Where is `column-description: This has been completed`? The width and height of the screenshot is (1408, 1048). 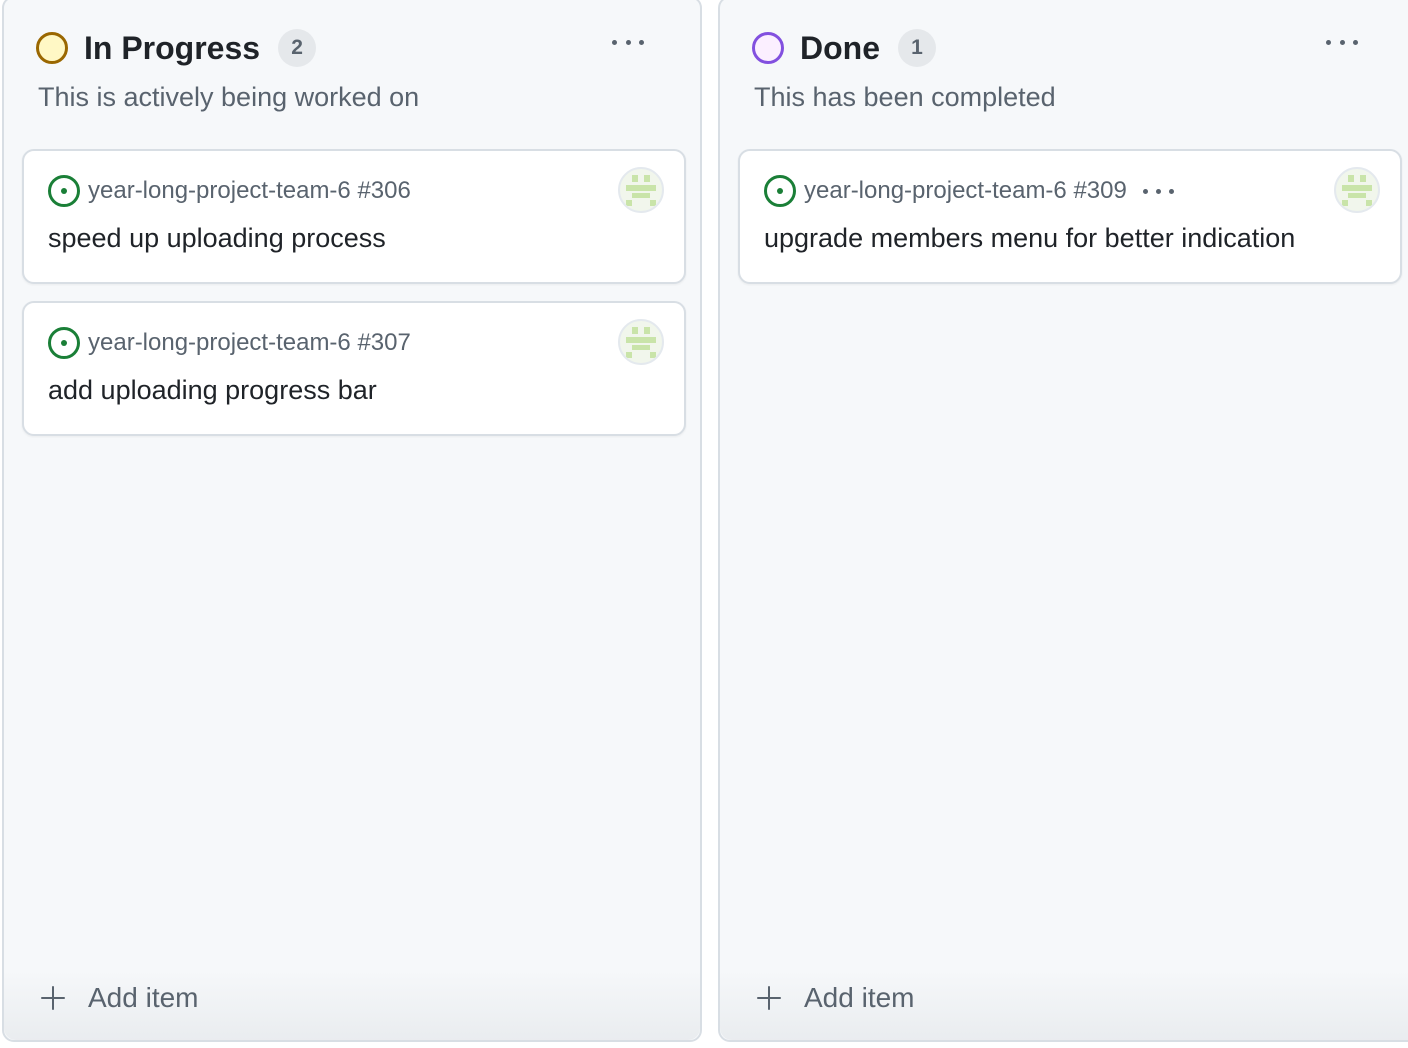
column-description: This has been completed is located at coordinates (905, 97).